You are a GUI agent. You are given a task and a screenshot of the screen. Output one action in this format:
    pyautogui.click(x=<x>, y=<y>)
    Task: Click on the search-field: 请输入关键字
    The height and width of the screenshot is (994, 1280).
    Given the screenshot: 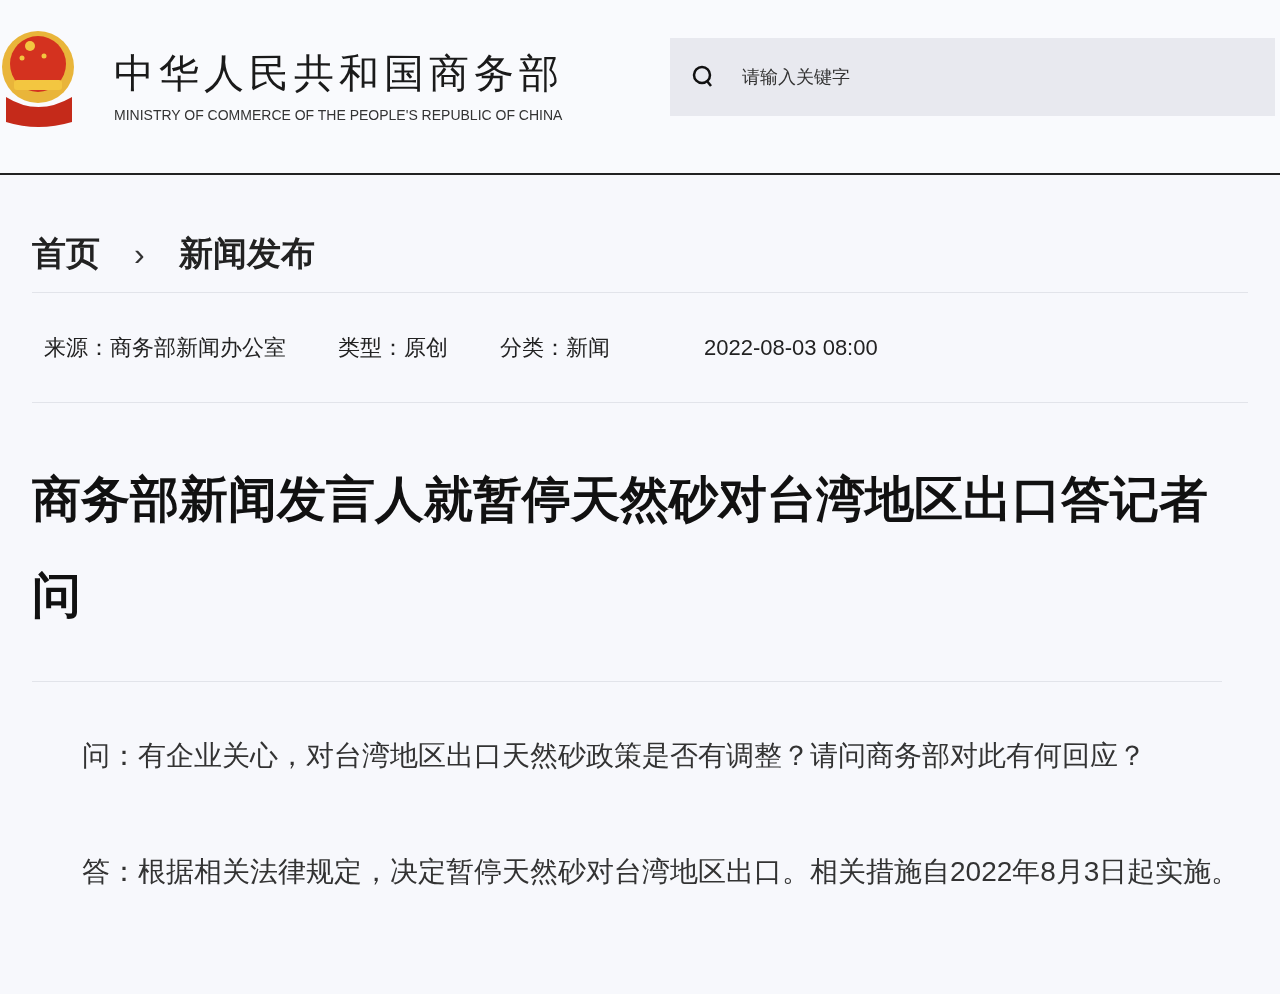 What is the action you would take?
    pyautogui.click(x=972, y=77)
    